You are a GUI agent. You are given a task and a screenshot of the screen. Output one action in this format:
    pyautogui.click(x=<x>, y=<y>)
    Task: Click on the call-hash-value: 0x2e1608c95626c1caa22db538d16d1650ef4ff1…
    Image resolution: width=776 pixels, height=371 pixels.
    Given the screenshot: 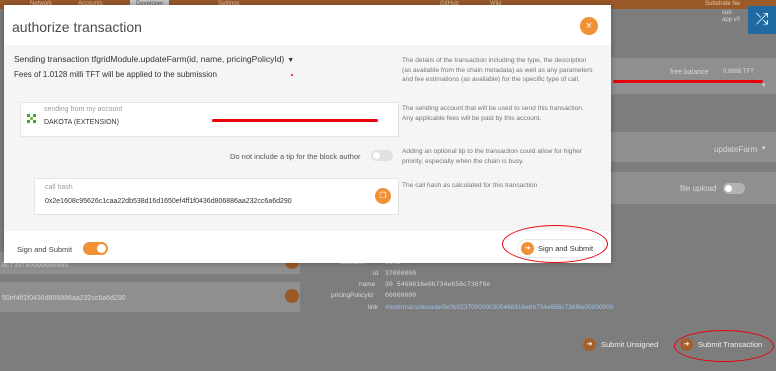 What is the action you would take?
    pyautogui.click(x=168, y=201)
    